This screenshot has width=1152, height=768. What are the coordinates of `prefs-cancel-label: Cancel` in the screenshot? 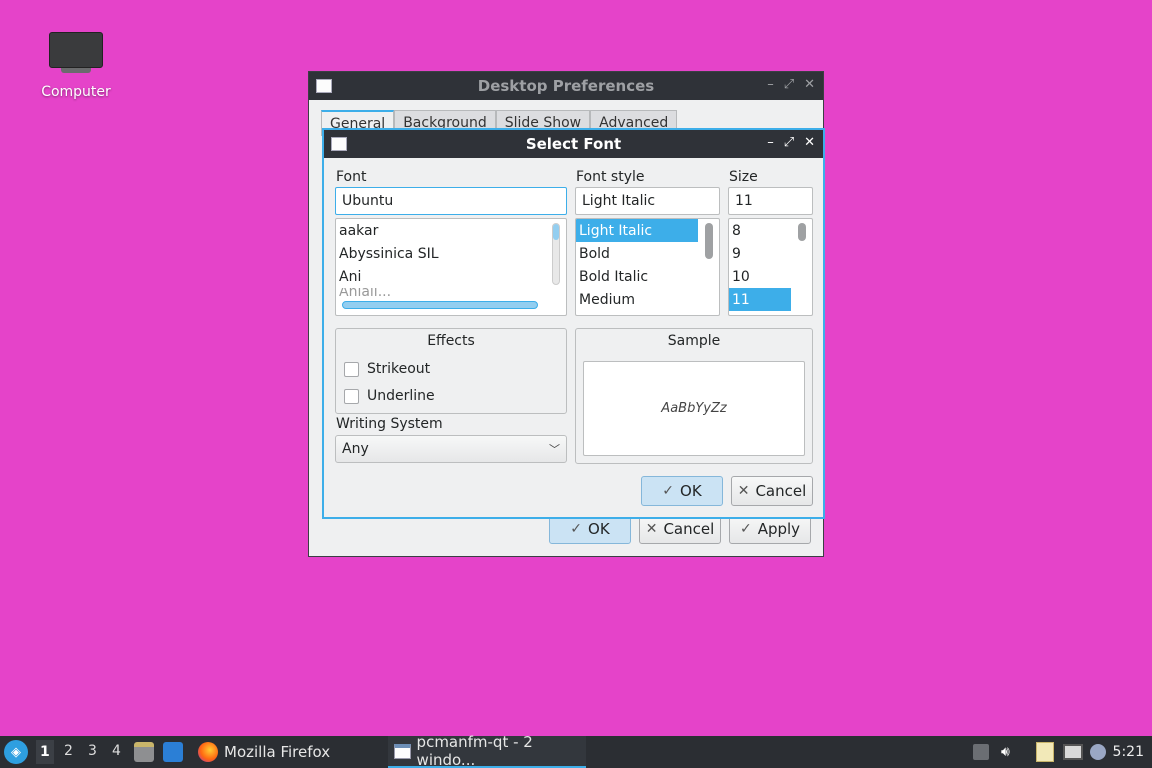 It's located at (689, 529).